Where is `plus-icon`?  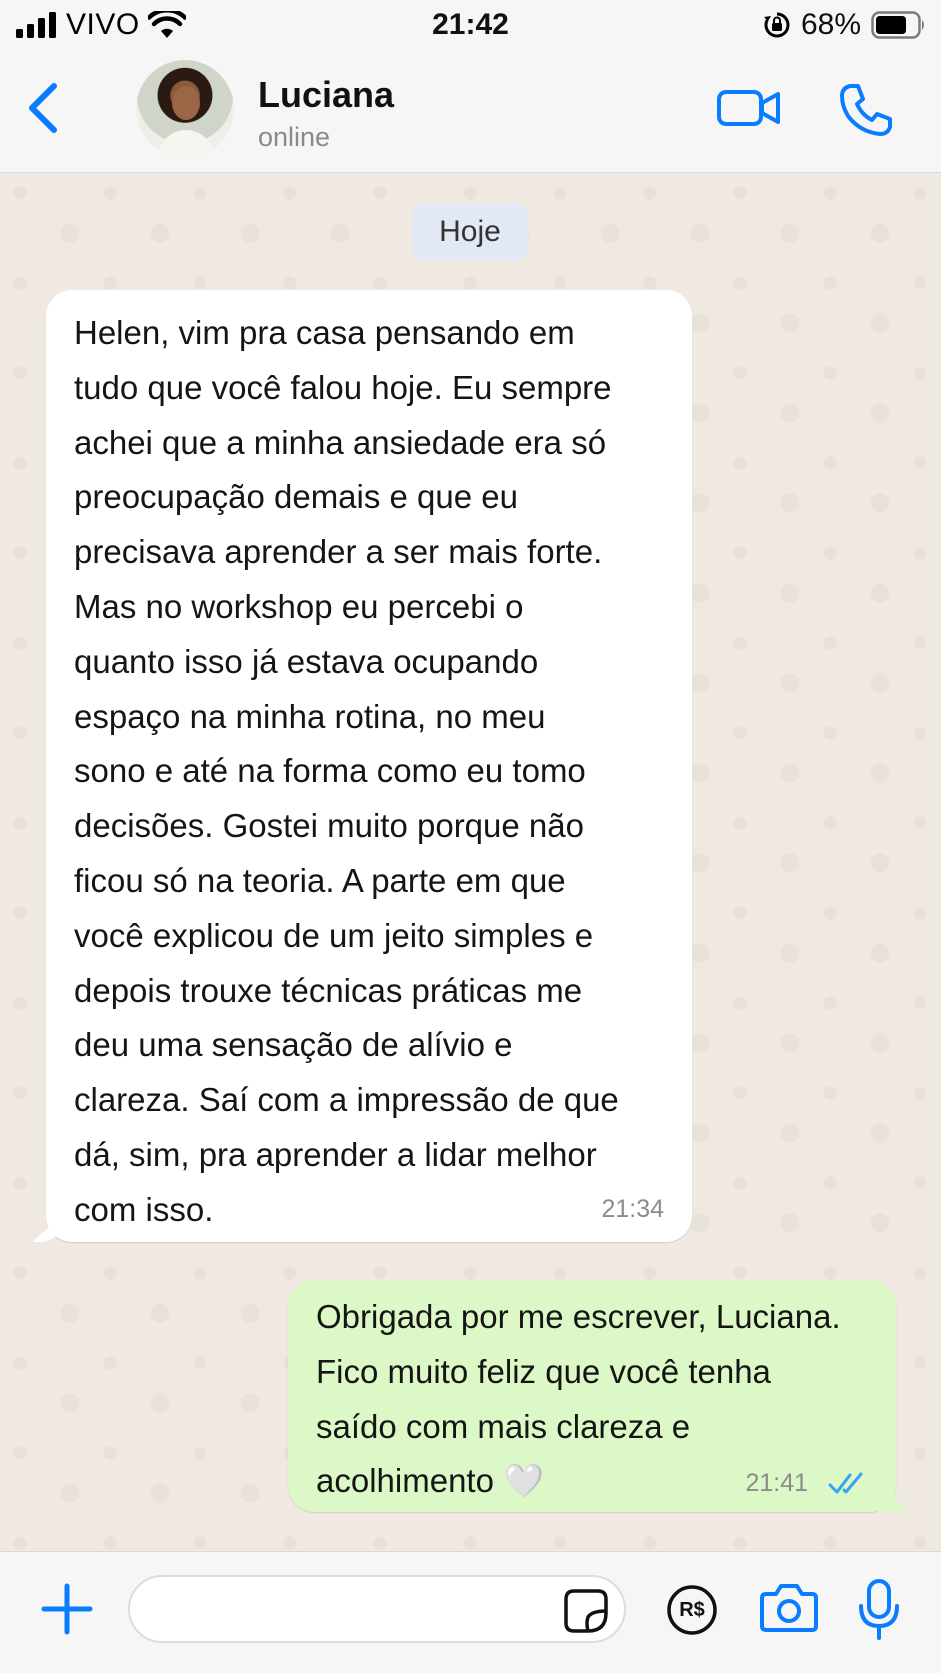 plus-icon is located at coordinates (67, 1609).